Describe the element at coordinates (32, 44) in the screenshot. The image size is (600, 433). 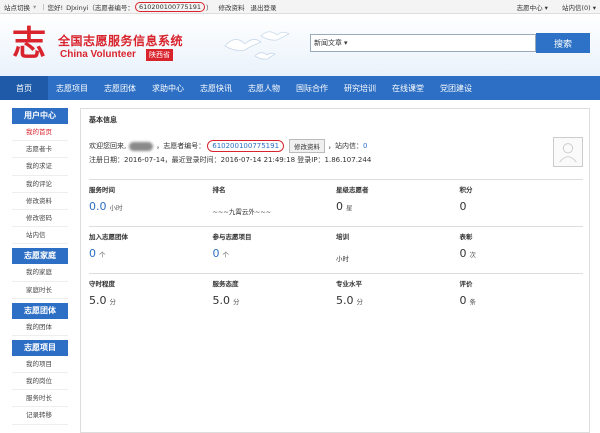
I see `logo-icon: 志` at that location.